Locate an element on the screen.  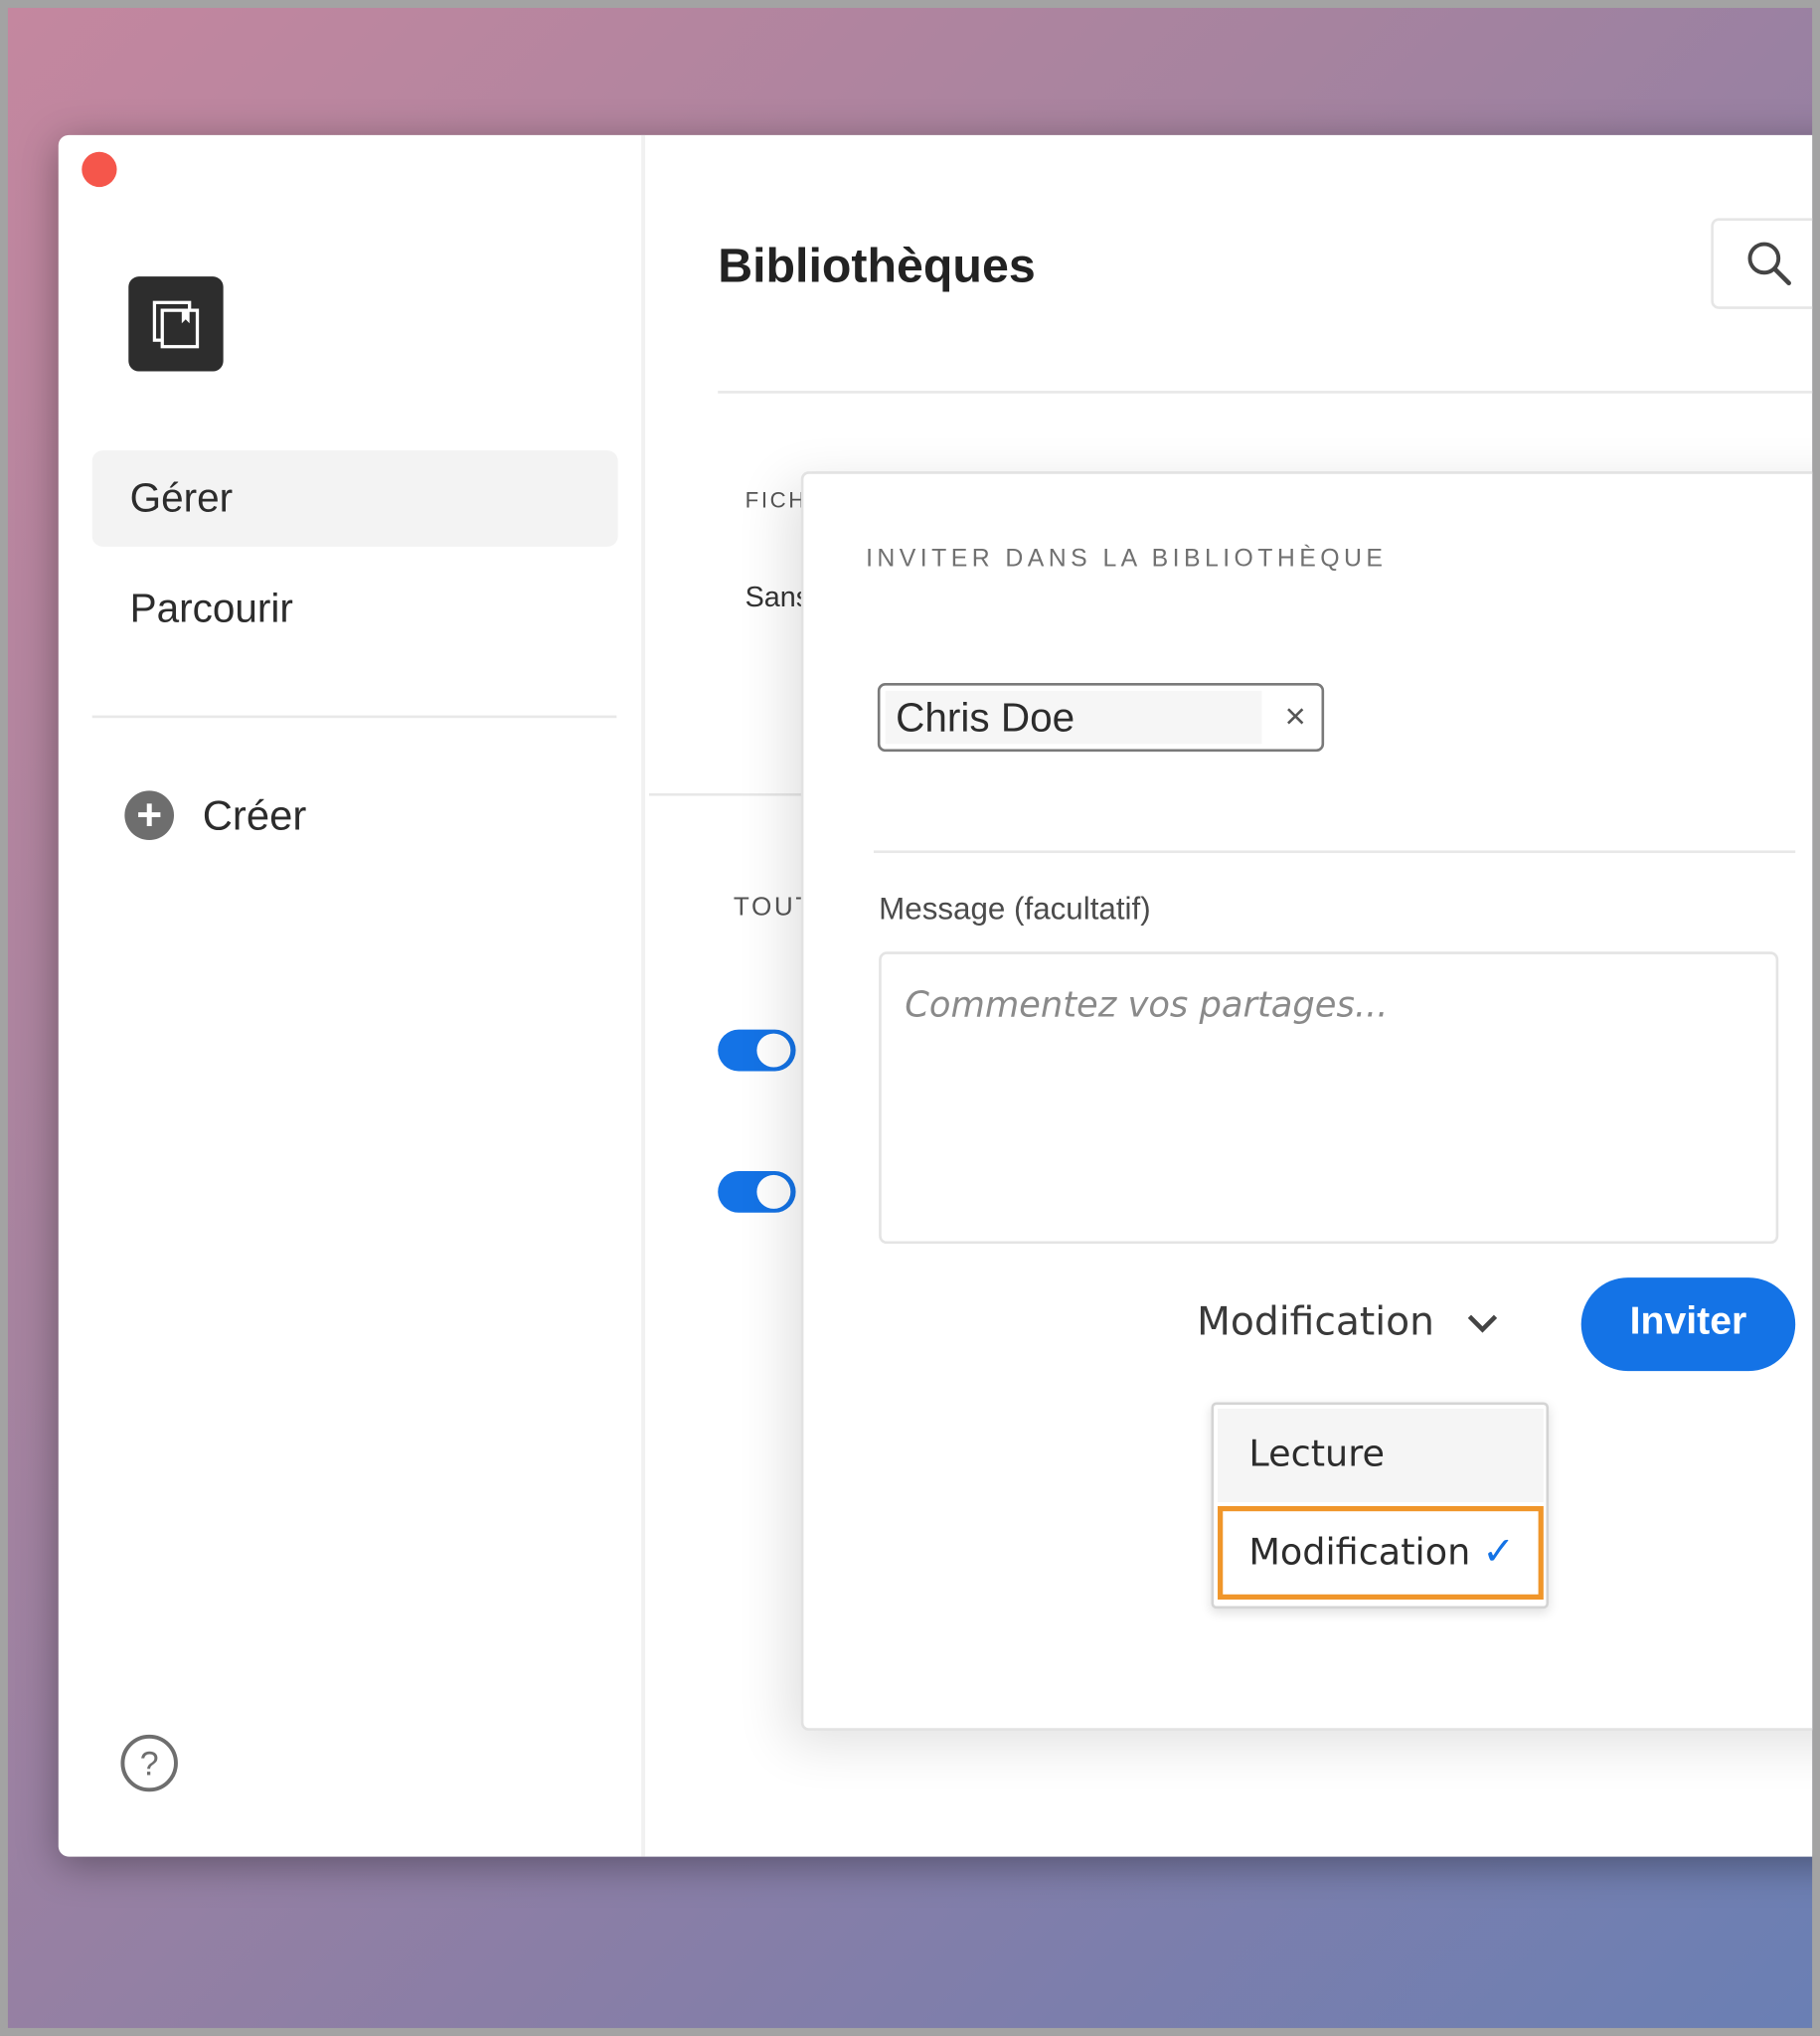
checkmark-icon: ✓ is located at coordinates (1499, 1552).